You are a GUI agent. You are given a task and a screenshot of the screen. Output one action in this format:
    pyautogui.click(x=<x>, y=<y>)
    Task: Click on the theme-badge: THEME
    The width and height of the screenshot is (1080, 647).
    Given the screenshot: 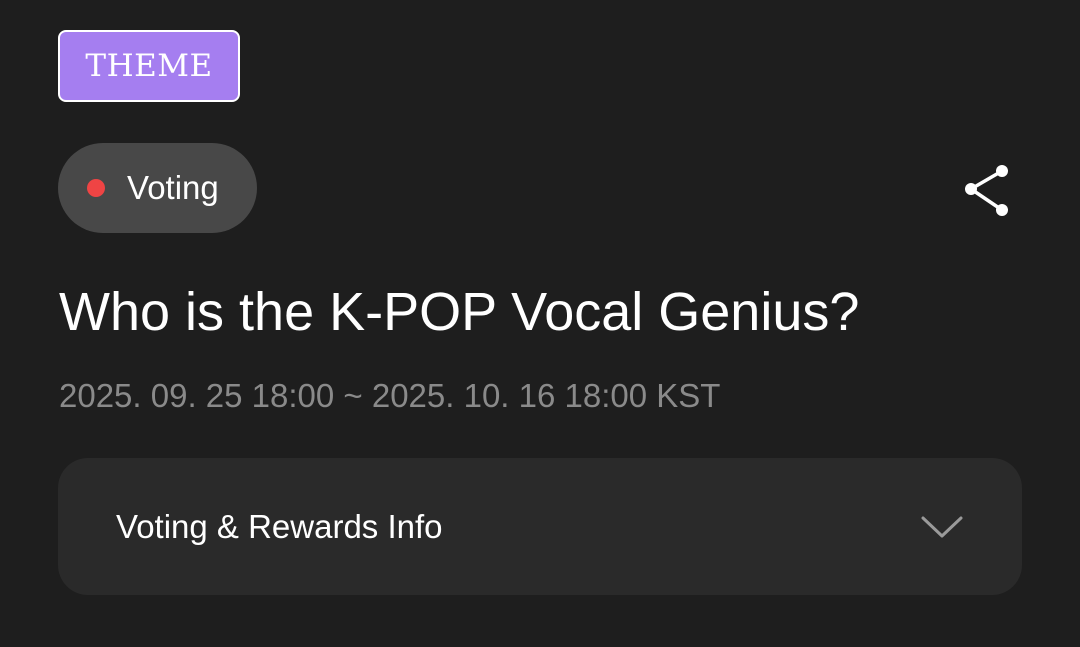 What is the action you would take?
    pyautogui.click(x=149, y=66)
    